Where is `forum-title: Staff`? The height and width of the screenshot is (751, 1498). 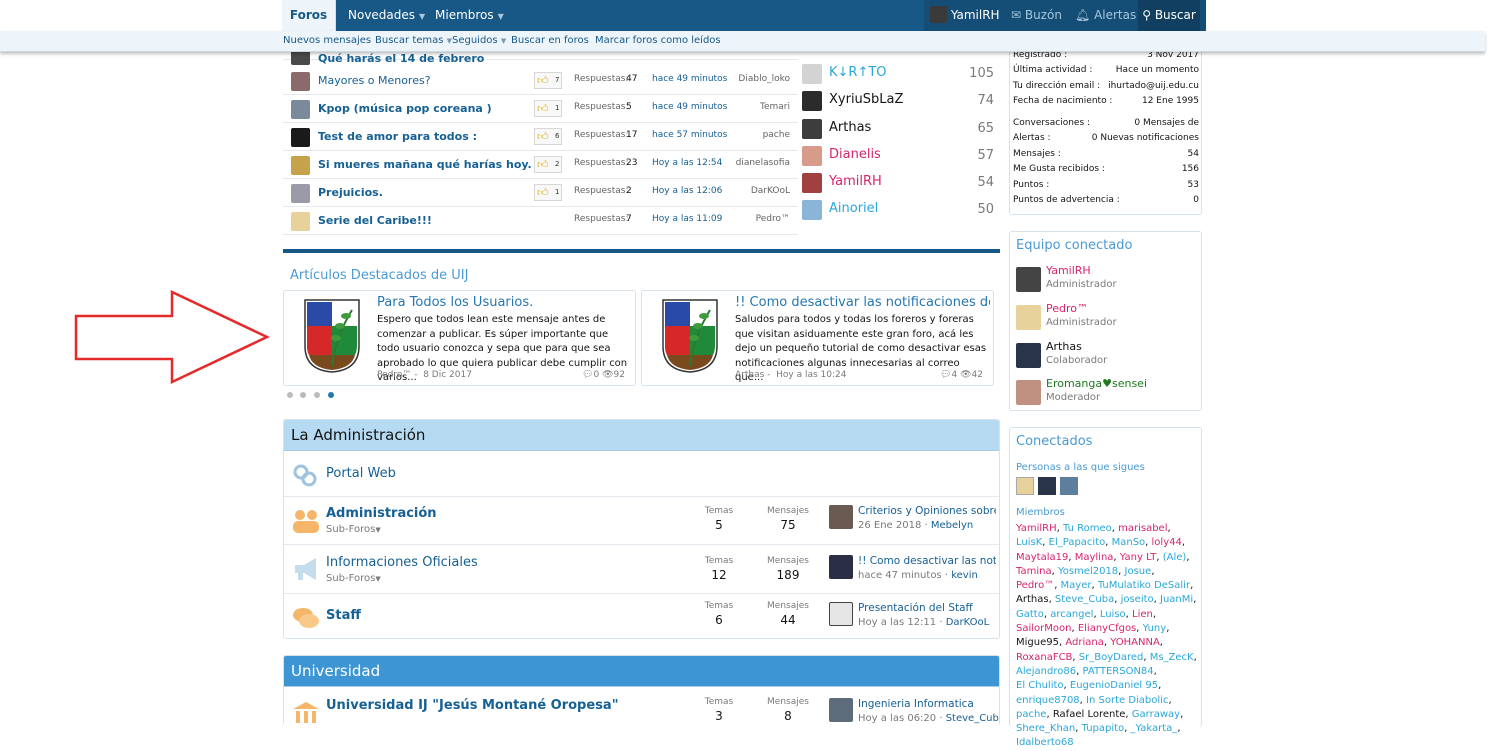
forum-title: Staff is located at coordinates (343, 615).